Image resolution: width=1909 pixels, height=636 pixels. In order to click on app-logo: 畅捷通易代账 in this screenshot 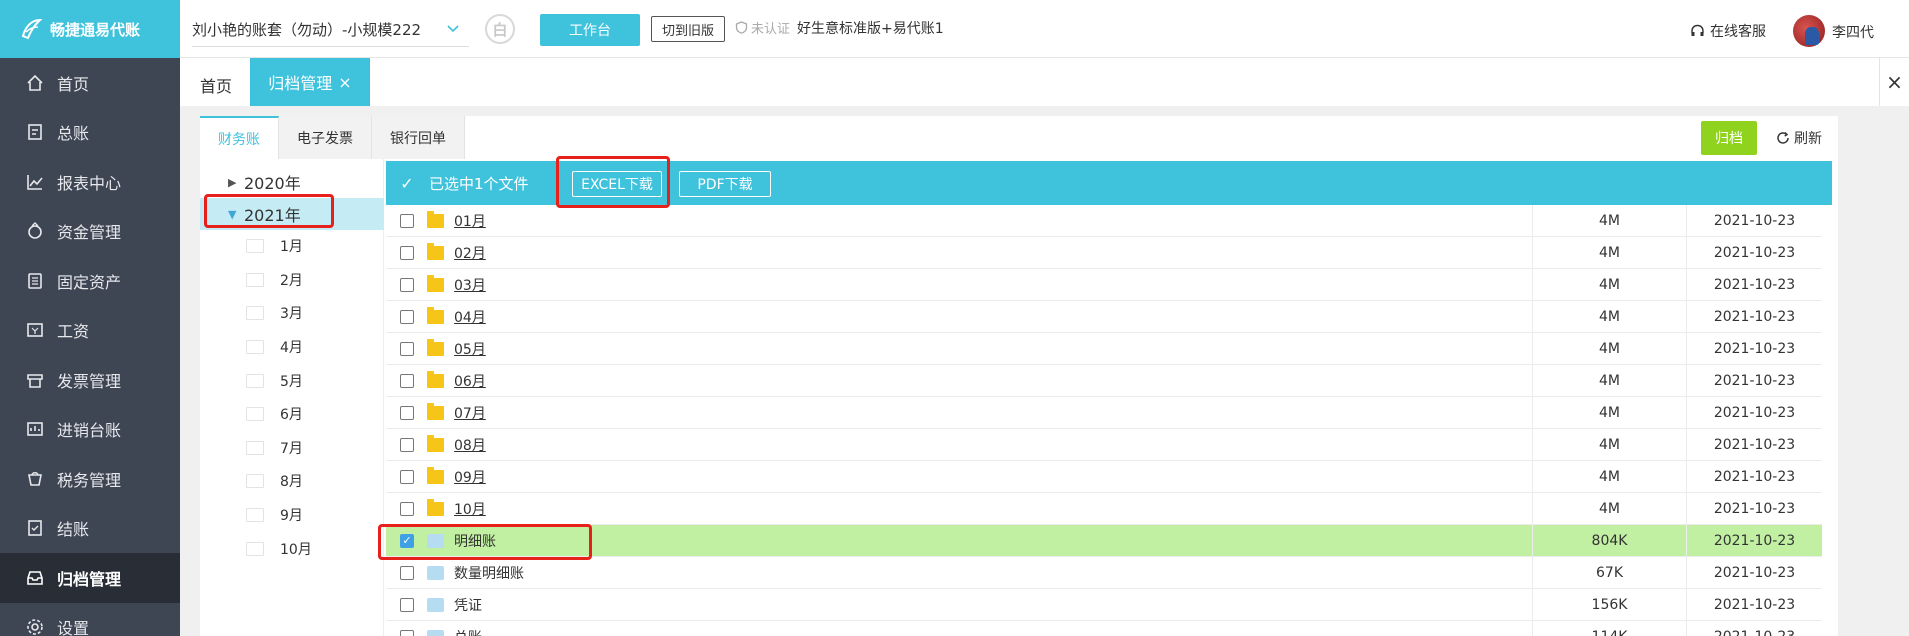, I will do `click(90, 29)`.